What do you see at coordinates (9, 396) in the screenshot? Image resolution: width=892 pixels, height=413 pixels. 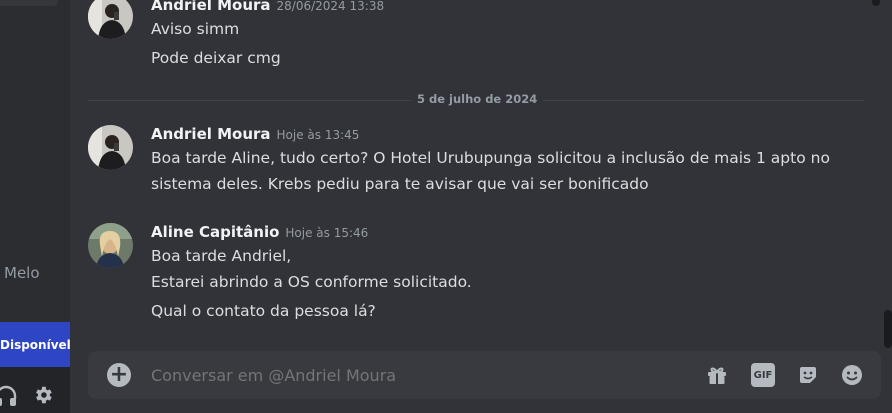 I see `headphones-icon` at bounding box center [9, 396].